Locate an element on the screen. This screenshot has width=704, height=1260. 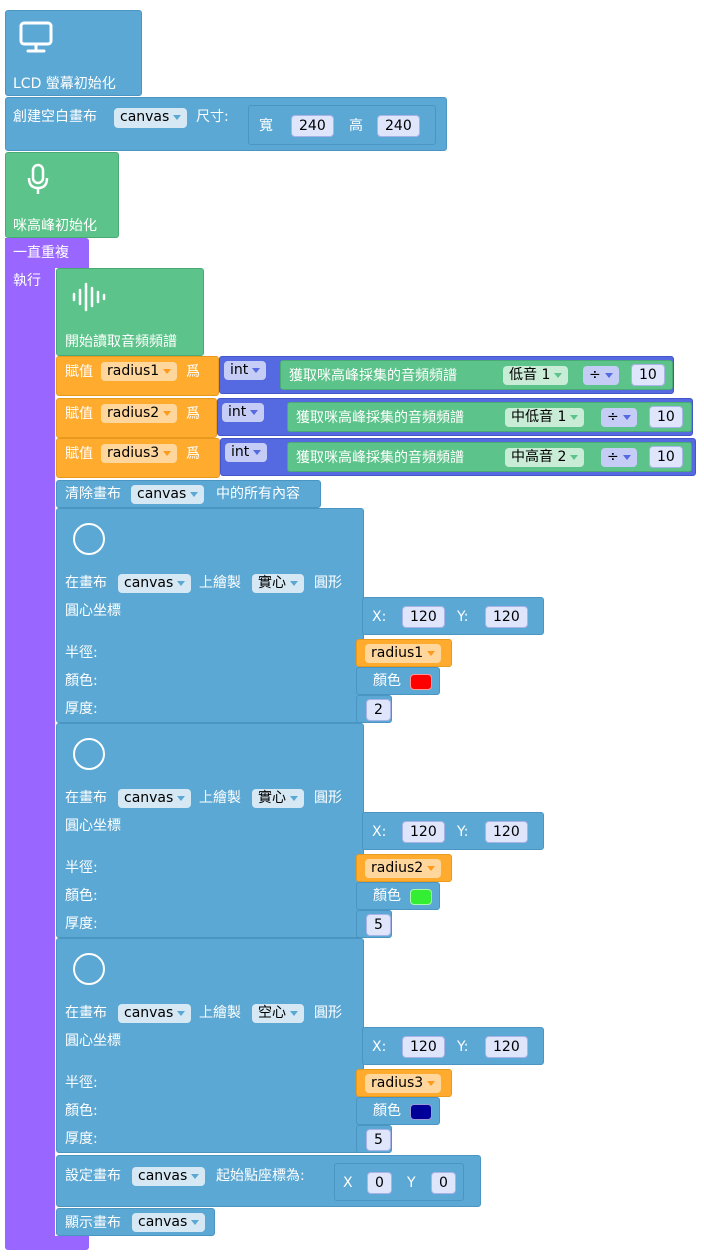
do-label: 執行 is located at coordinates (27, 281).